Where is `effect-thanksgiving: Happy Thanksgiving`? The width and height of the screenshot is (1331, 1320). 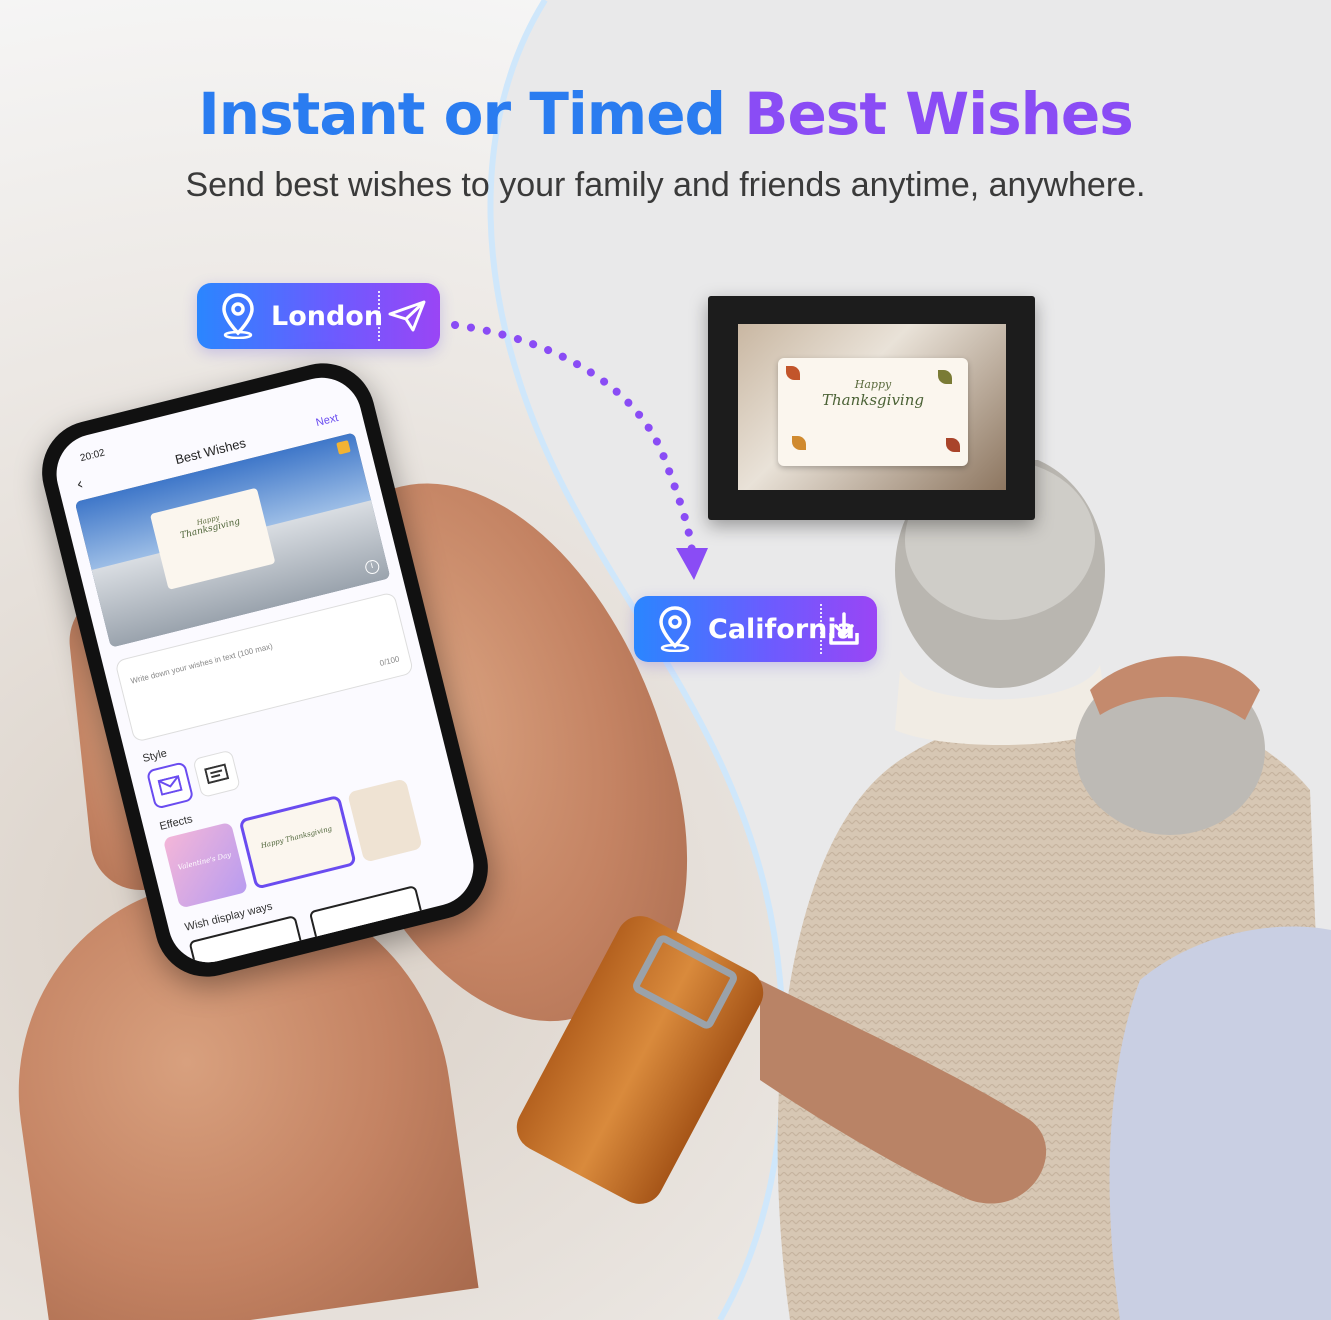 effect-thanksgiving: Happy Thanksgiving is located at coordinates (297, 842).